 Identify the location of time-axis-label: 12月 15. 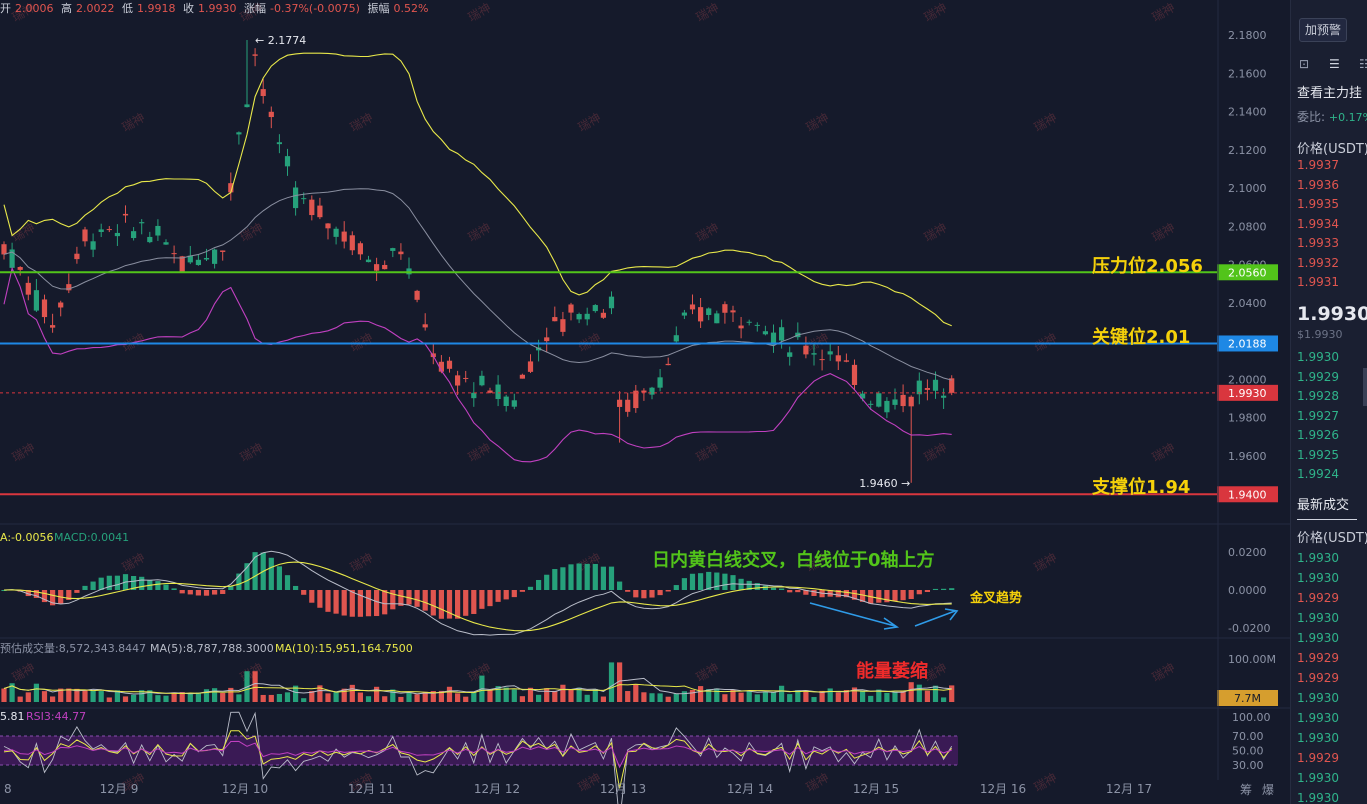
(876, 789).